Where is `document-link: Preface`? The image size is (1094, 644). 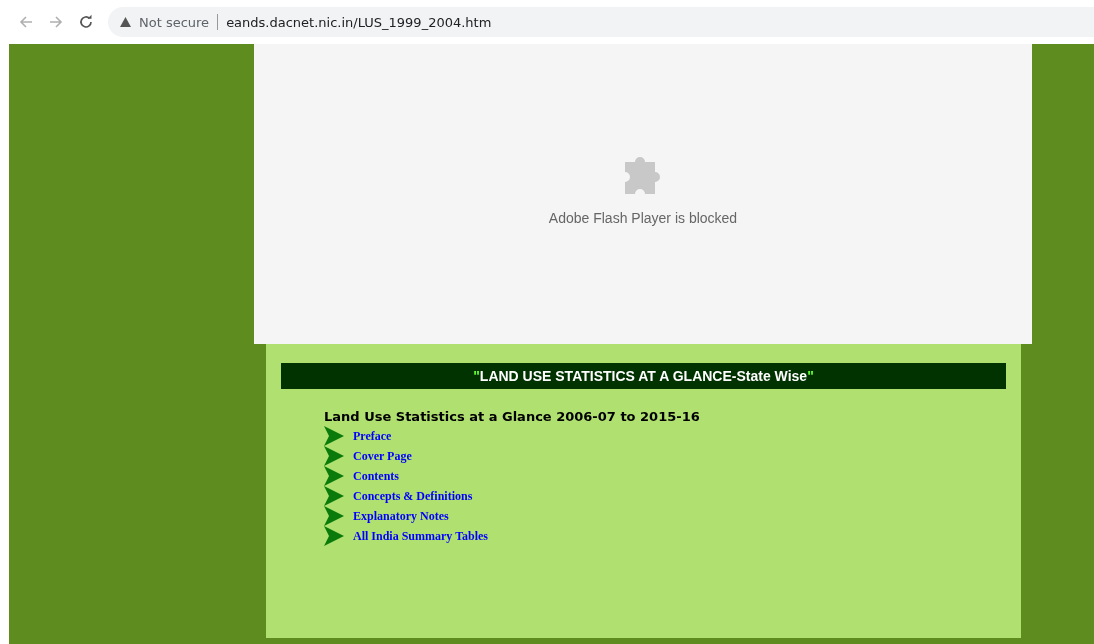
document-link: Preface is located at coordinates (372, 436).